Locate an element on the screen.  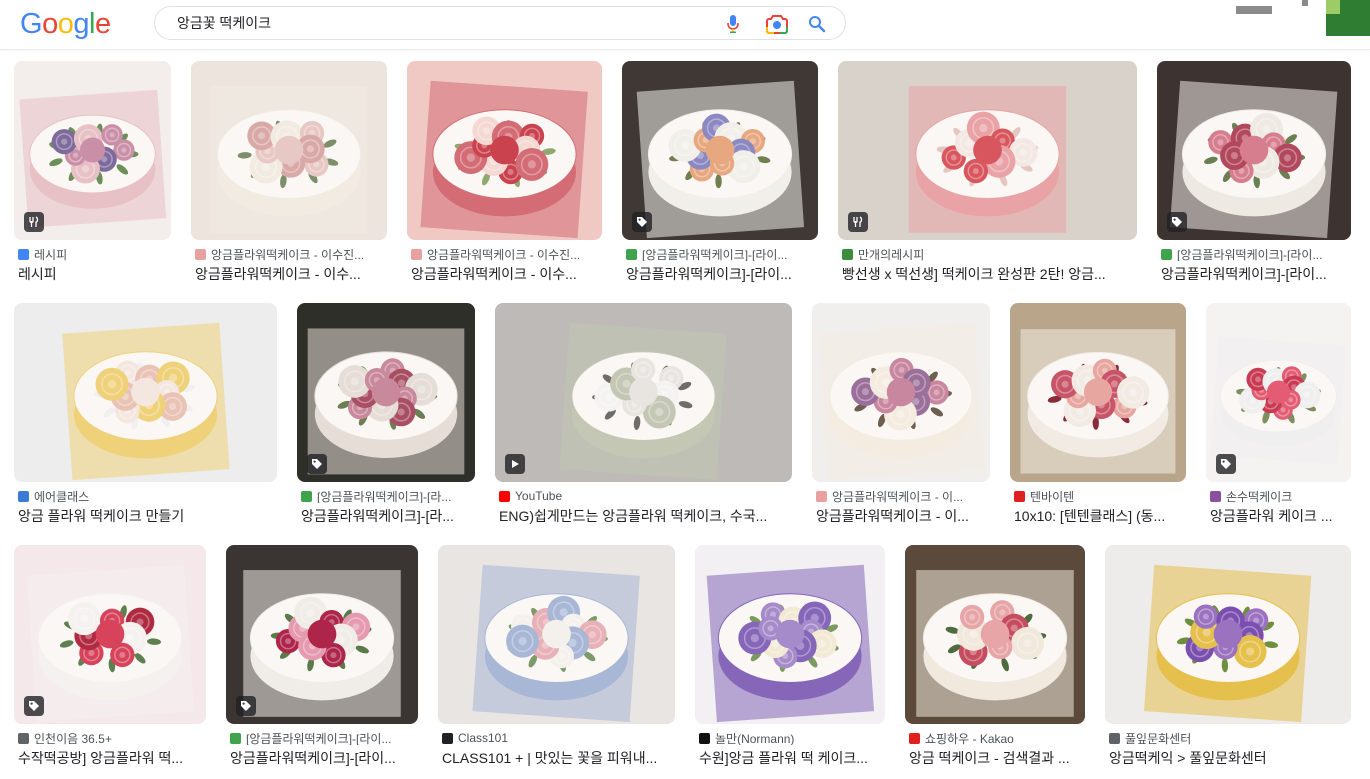
result-title: 레시피 is located at coordinates (93, 273).